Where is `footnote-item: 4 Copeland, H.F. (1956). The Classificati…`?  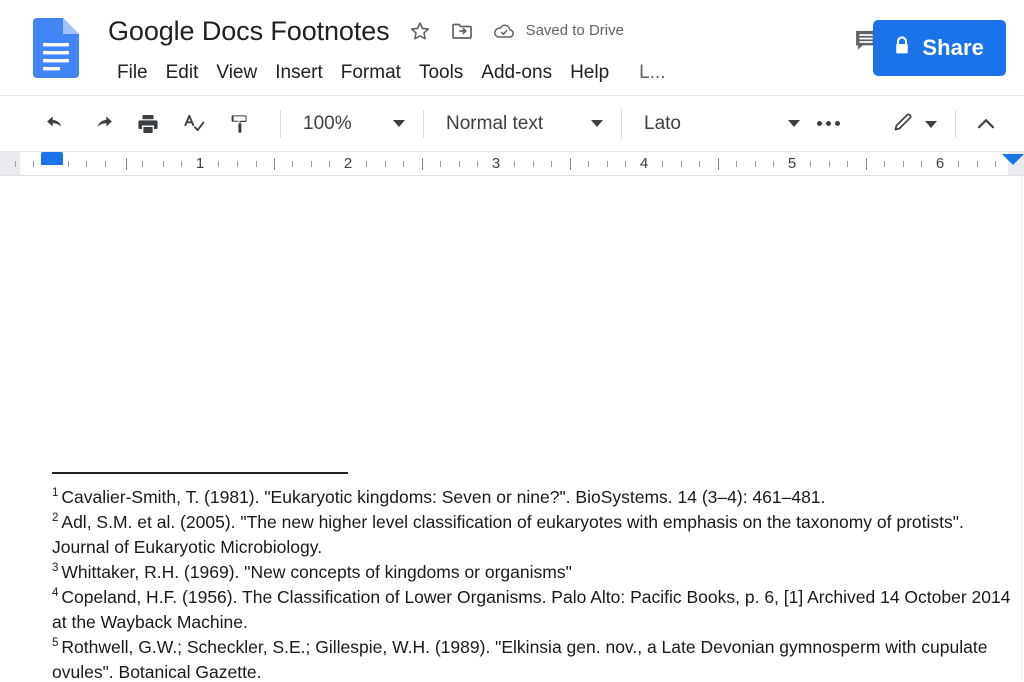
footnote-item: 4 Copeland, H.F. (1956). The Classificati… is located at coordinates (533, 610).